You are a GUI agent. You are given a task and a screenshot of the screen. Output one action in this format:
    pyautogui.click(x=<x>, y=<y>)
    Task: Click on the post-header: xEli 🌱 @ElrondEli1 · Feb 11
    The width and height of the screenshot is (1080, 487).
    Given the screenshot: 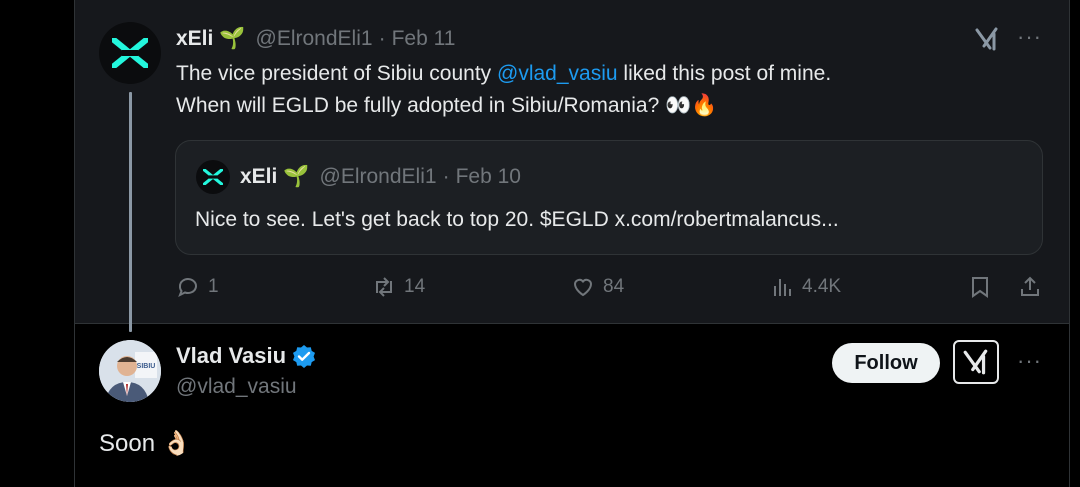 What is the action you would take?
    pyautogui.click(x=315, y=39)
    